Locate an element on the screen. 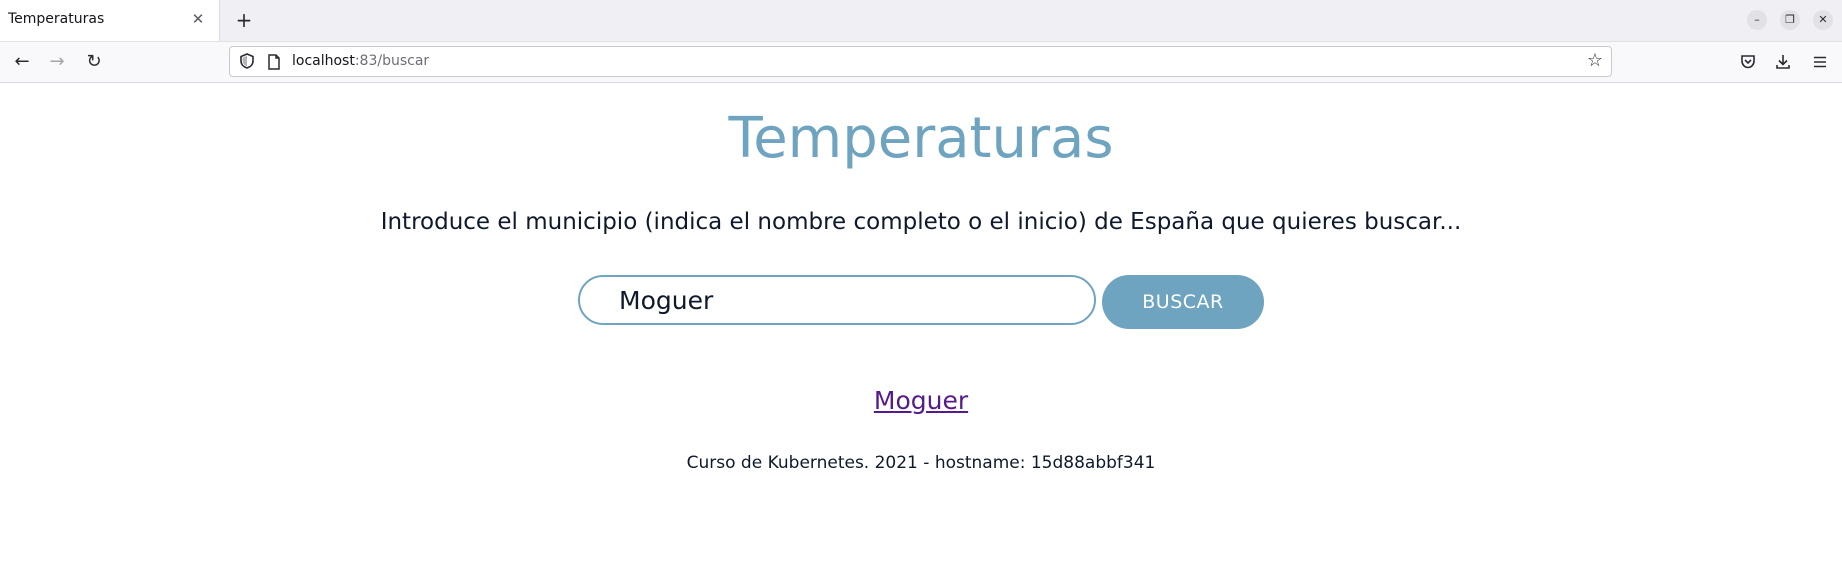 This screenshot has height=562, width=1842. url-host: localhost is located at coordinates (323, 61).